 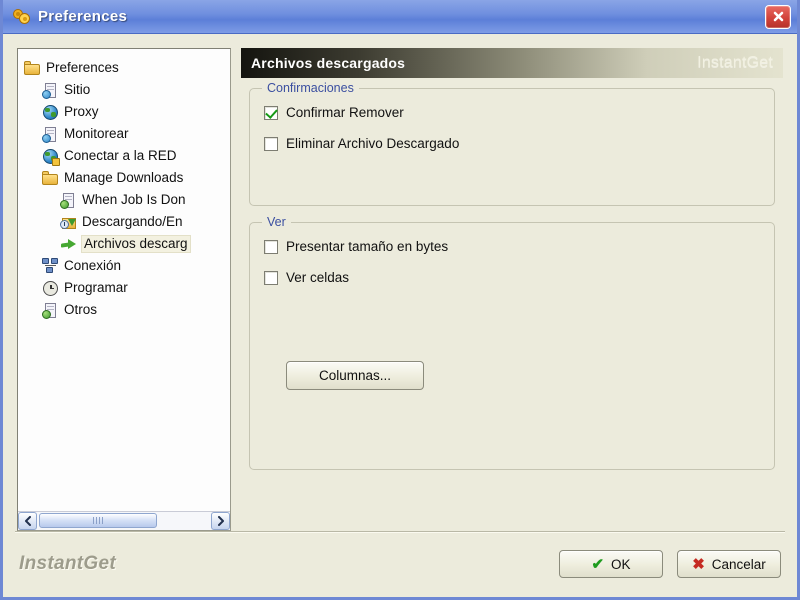 What do you see at coordinates (389, 16) in the screenshot?
I see `titlebar-left: Preferences` at bounding box center [389, 16].